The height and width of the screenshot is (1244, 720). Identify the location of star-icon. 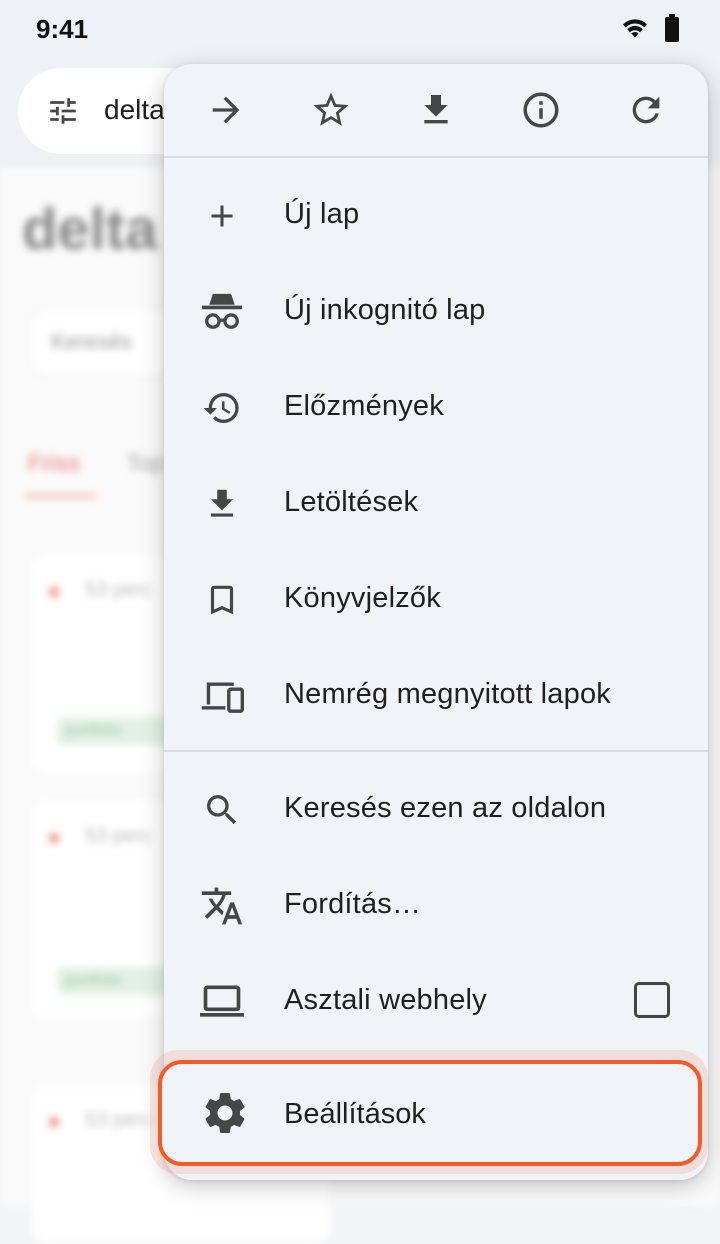
(331, 110).